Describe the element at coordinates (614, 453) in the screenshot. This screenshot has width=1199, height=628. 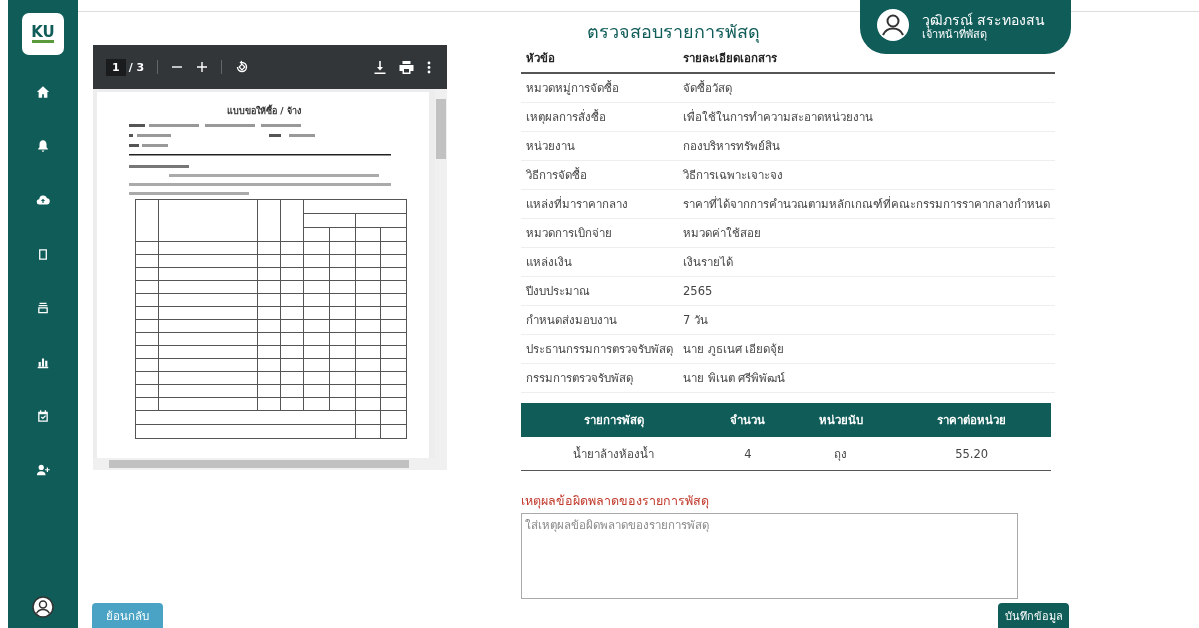
I see `table-cell: น้ำยาล้างห้องน้ำ` at that location.